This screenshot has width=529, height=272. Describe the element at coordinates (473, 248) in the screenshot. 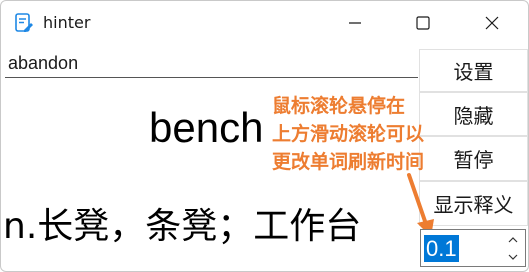

I see `refresh-interval-spinbox: 0.1` at that location.